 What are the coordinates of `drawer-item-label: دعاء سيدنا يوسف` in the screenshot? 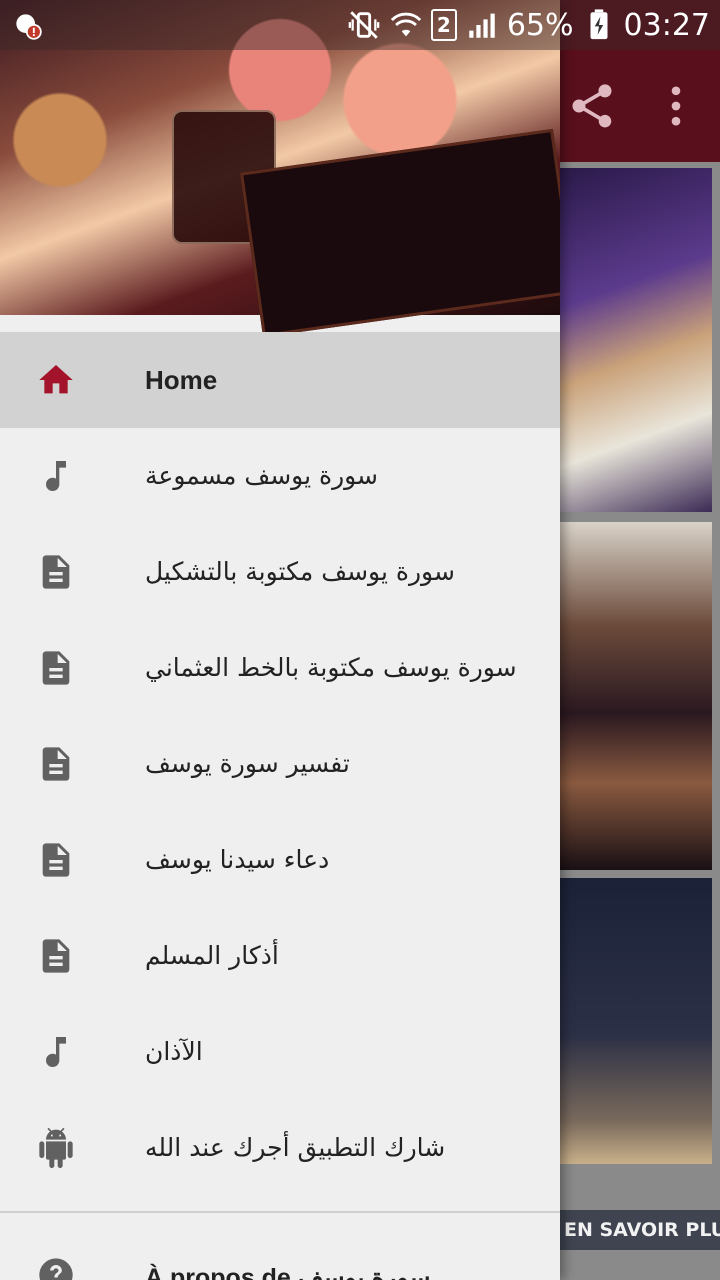 It's located at (237, 859).